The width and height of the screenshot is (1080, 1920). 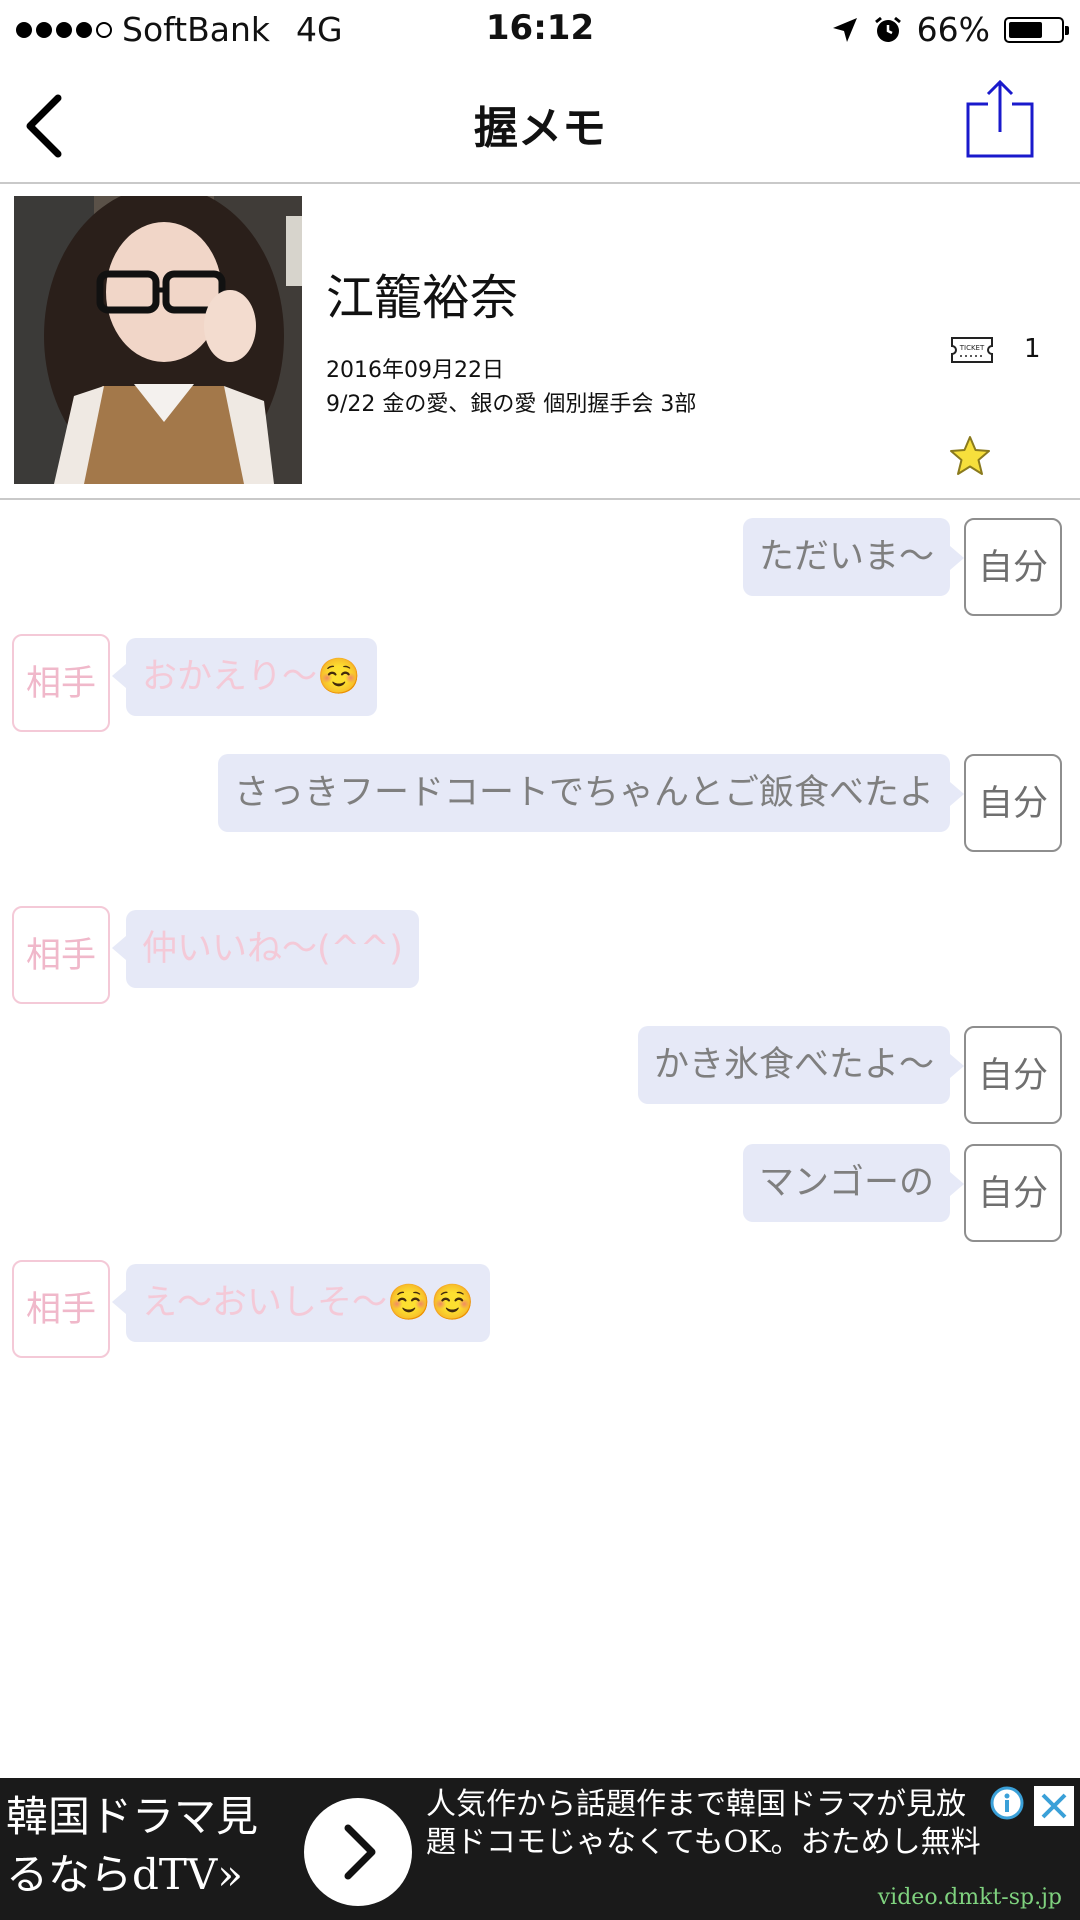 What do you see at coordinates (132, 1846) in the screenshot?
I see `ad-headline: 韓国ドラマ見 るならdTV»` at bounding box center [132, 1846].